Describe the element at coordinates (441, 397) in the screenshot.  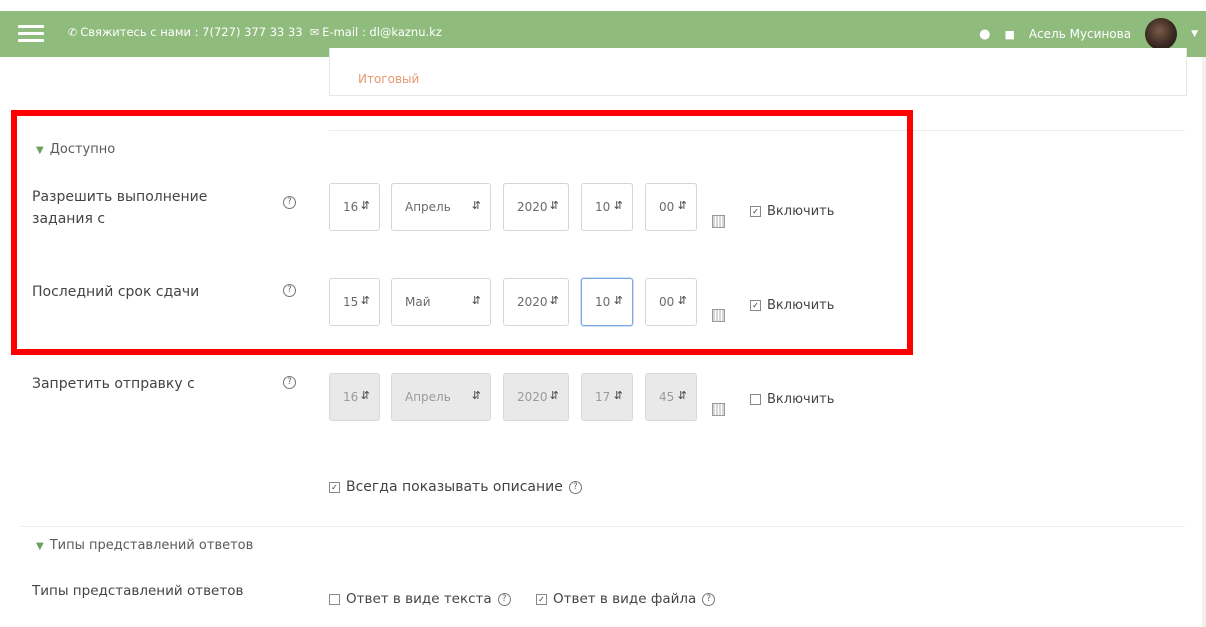
I see `cutoff-month: Апрель ⇵` at that location.